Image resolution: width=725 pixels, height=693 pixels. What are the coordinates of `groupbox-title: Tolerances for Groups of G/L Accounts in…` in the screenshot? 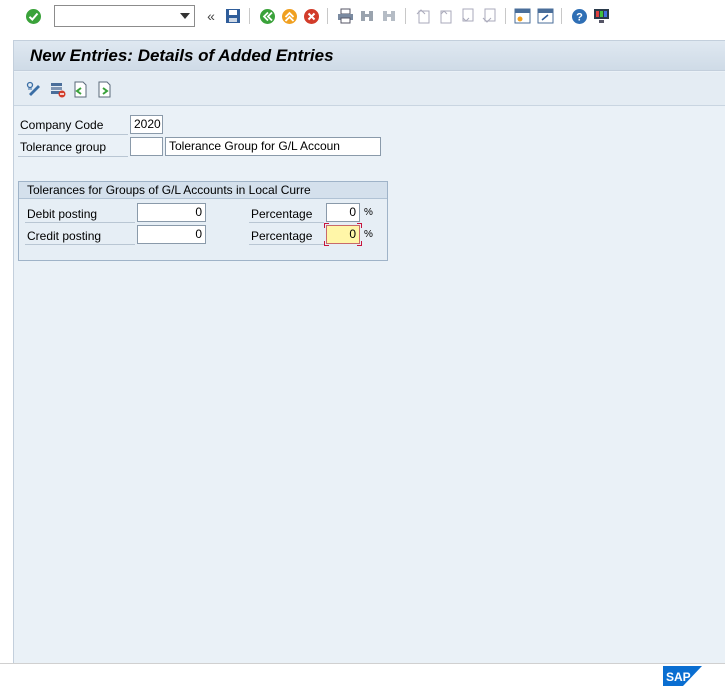 It's located at (203, 190).